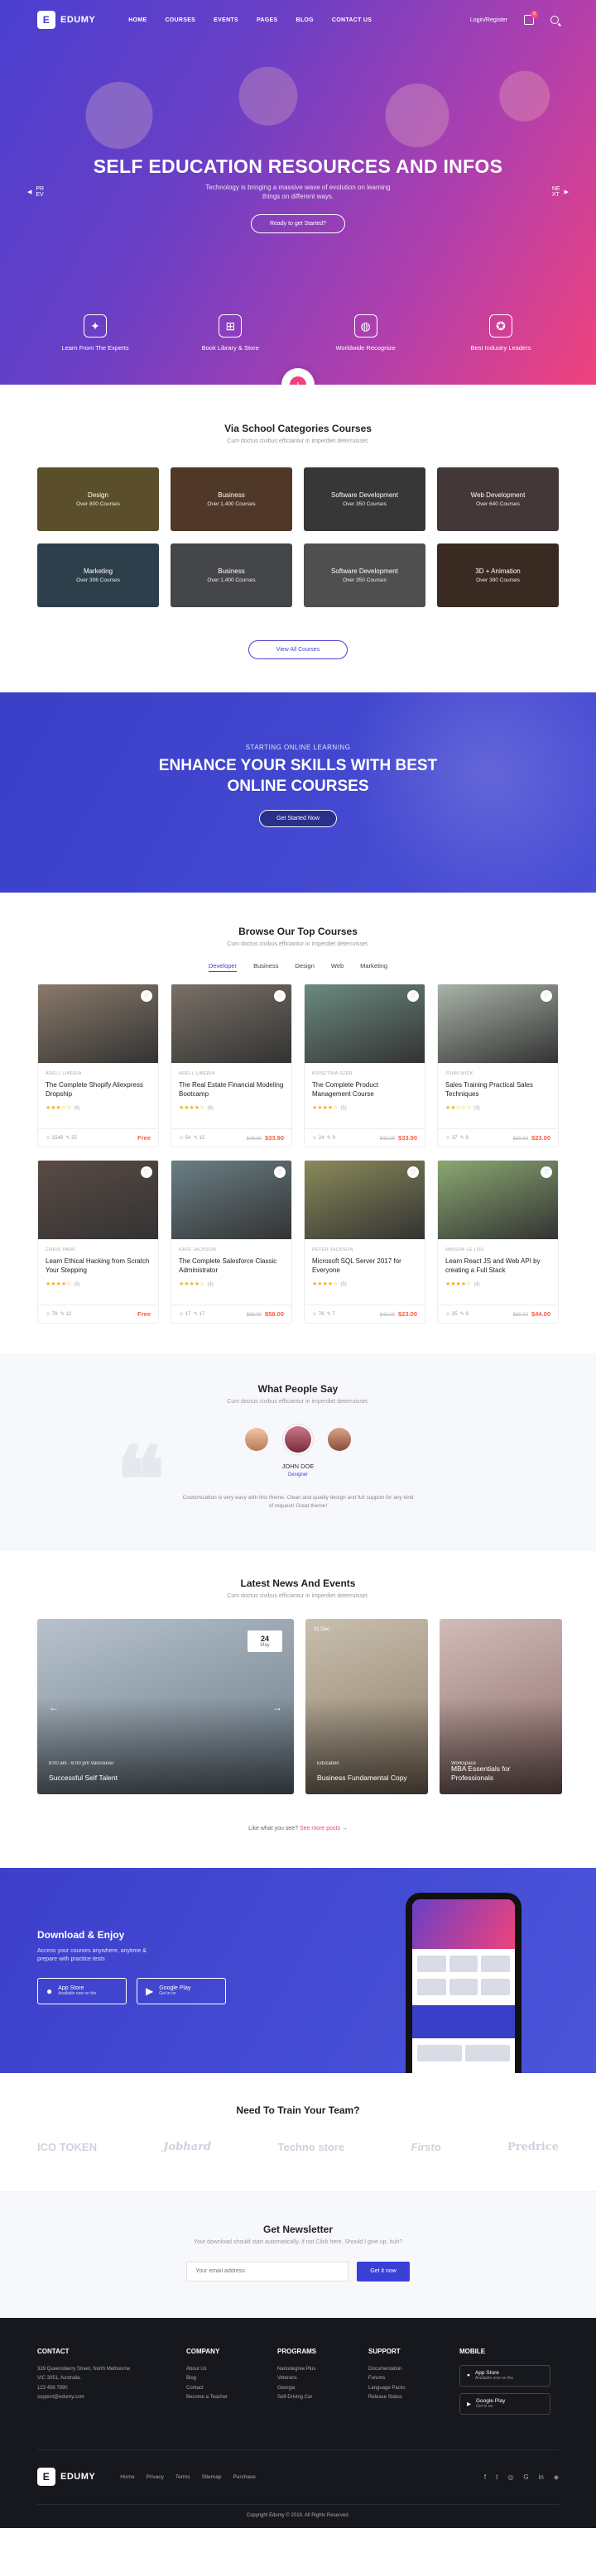  I want to click on newsletter-form: Get it now, so click(298, 2272).